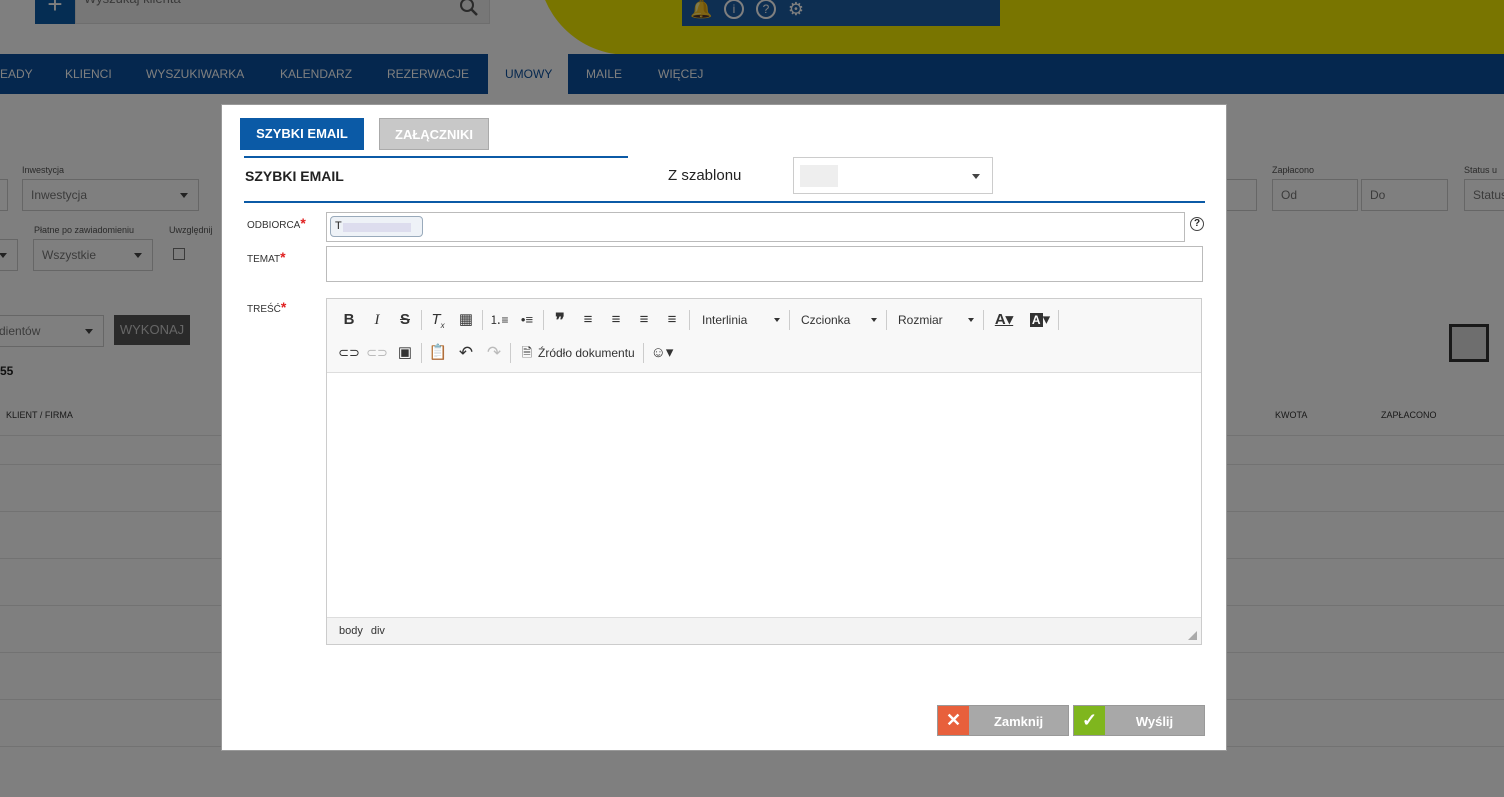 The image size is (1504, 797). I want to click on line-height-select: Interlinia, so click(741, 320).